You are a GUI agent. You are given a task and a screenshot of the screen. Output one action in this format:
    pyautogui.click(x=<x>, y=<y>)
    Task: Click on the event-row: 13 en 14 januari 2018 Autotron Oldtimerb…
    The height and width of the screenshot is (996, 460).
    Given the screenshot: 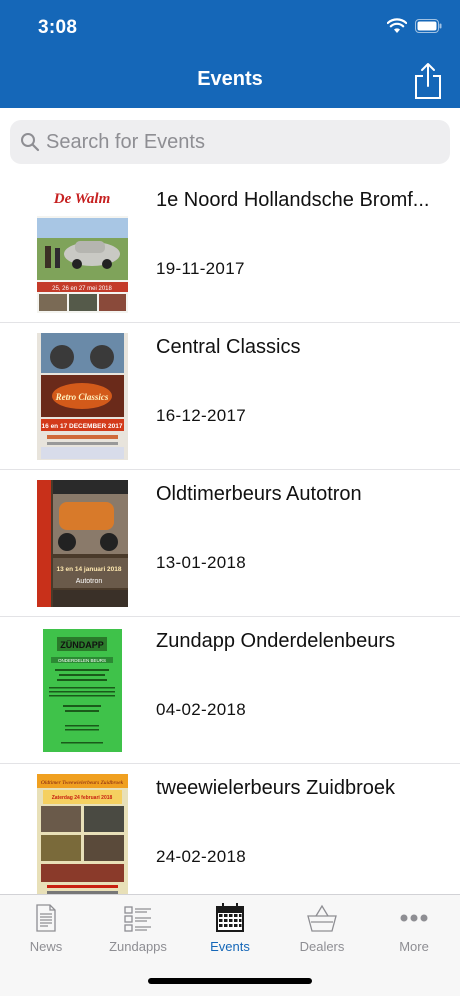 What is the action you would take?
    pyautogui.click(x=230, y=543)
    